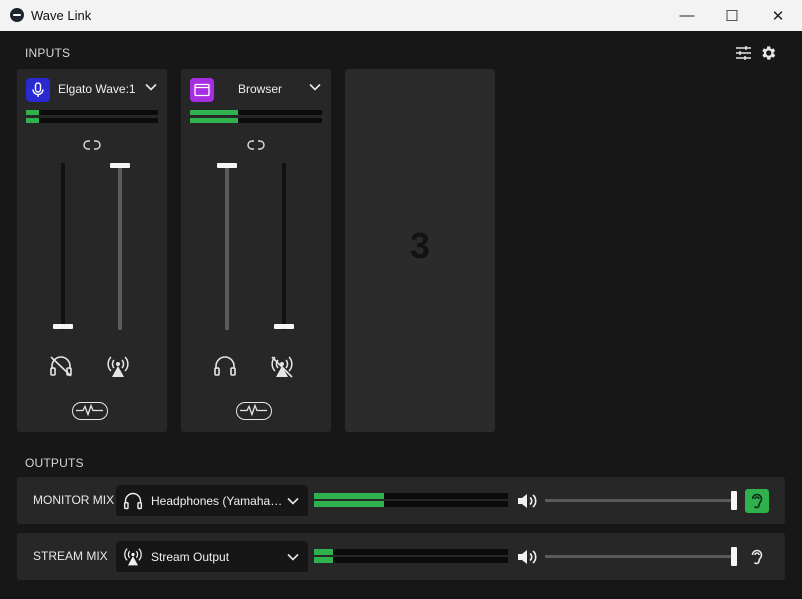 The width and height of the screenshot is (802, 599). What do you see at coordinates (641, 500) in the screenshot?
I see `monitor-mix-volume-slider` at bounding box center [641, 500].